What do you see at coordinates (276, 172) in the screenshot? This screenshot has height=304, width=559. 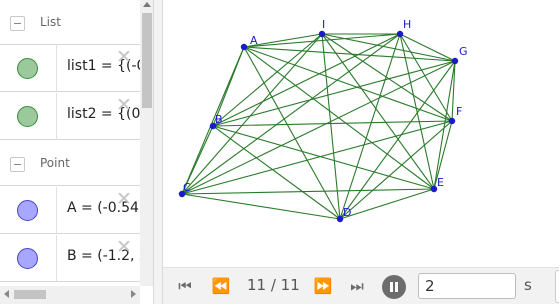 I see `segment-DB` at bounding box center [276, 172].